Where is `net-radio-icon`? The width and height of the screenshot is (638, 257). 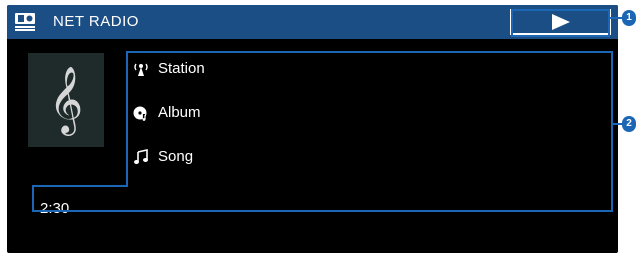 net-radio-icon is located at coordinates (25, 22).